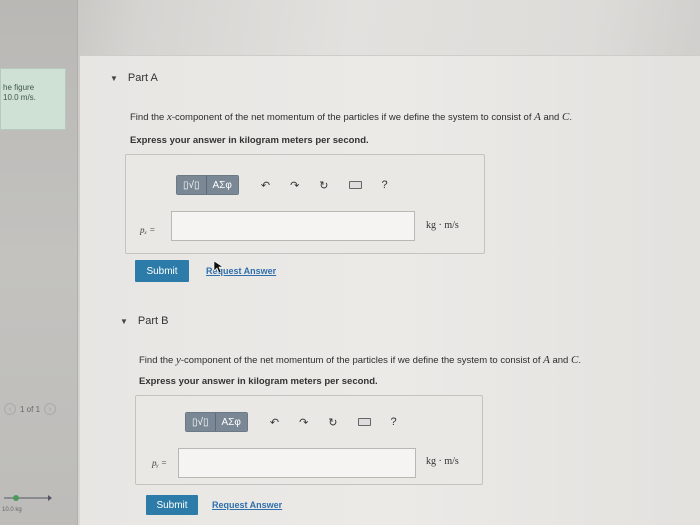  I want to click on pager-next-button: ›, so click(50, 409).